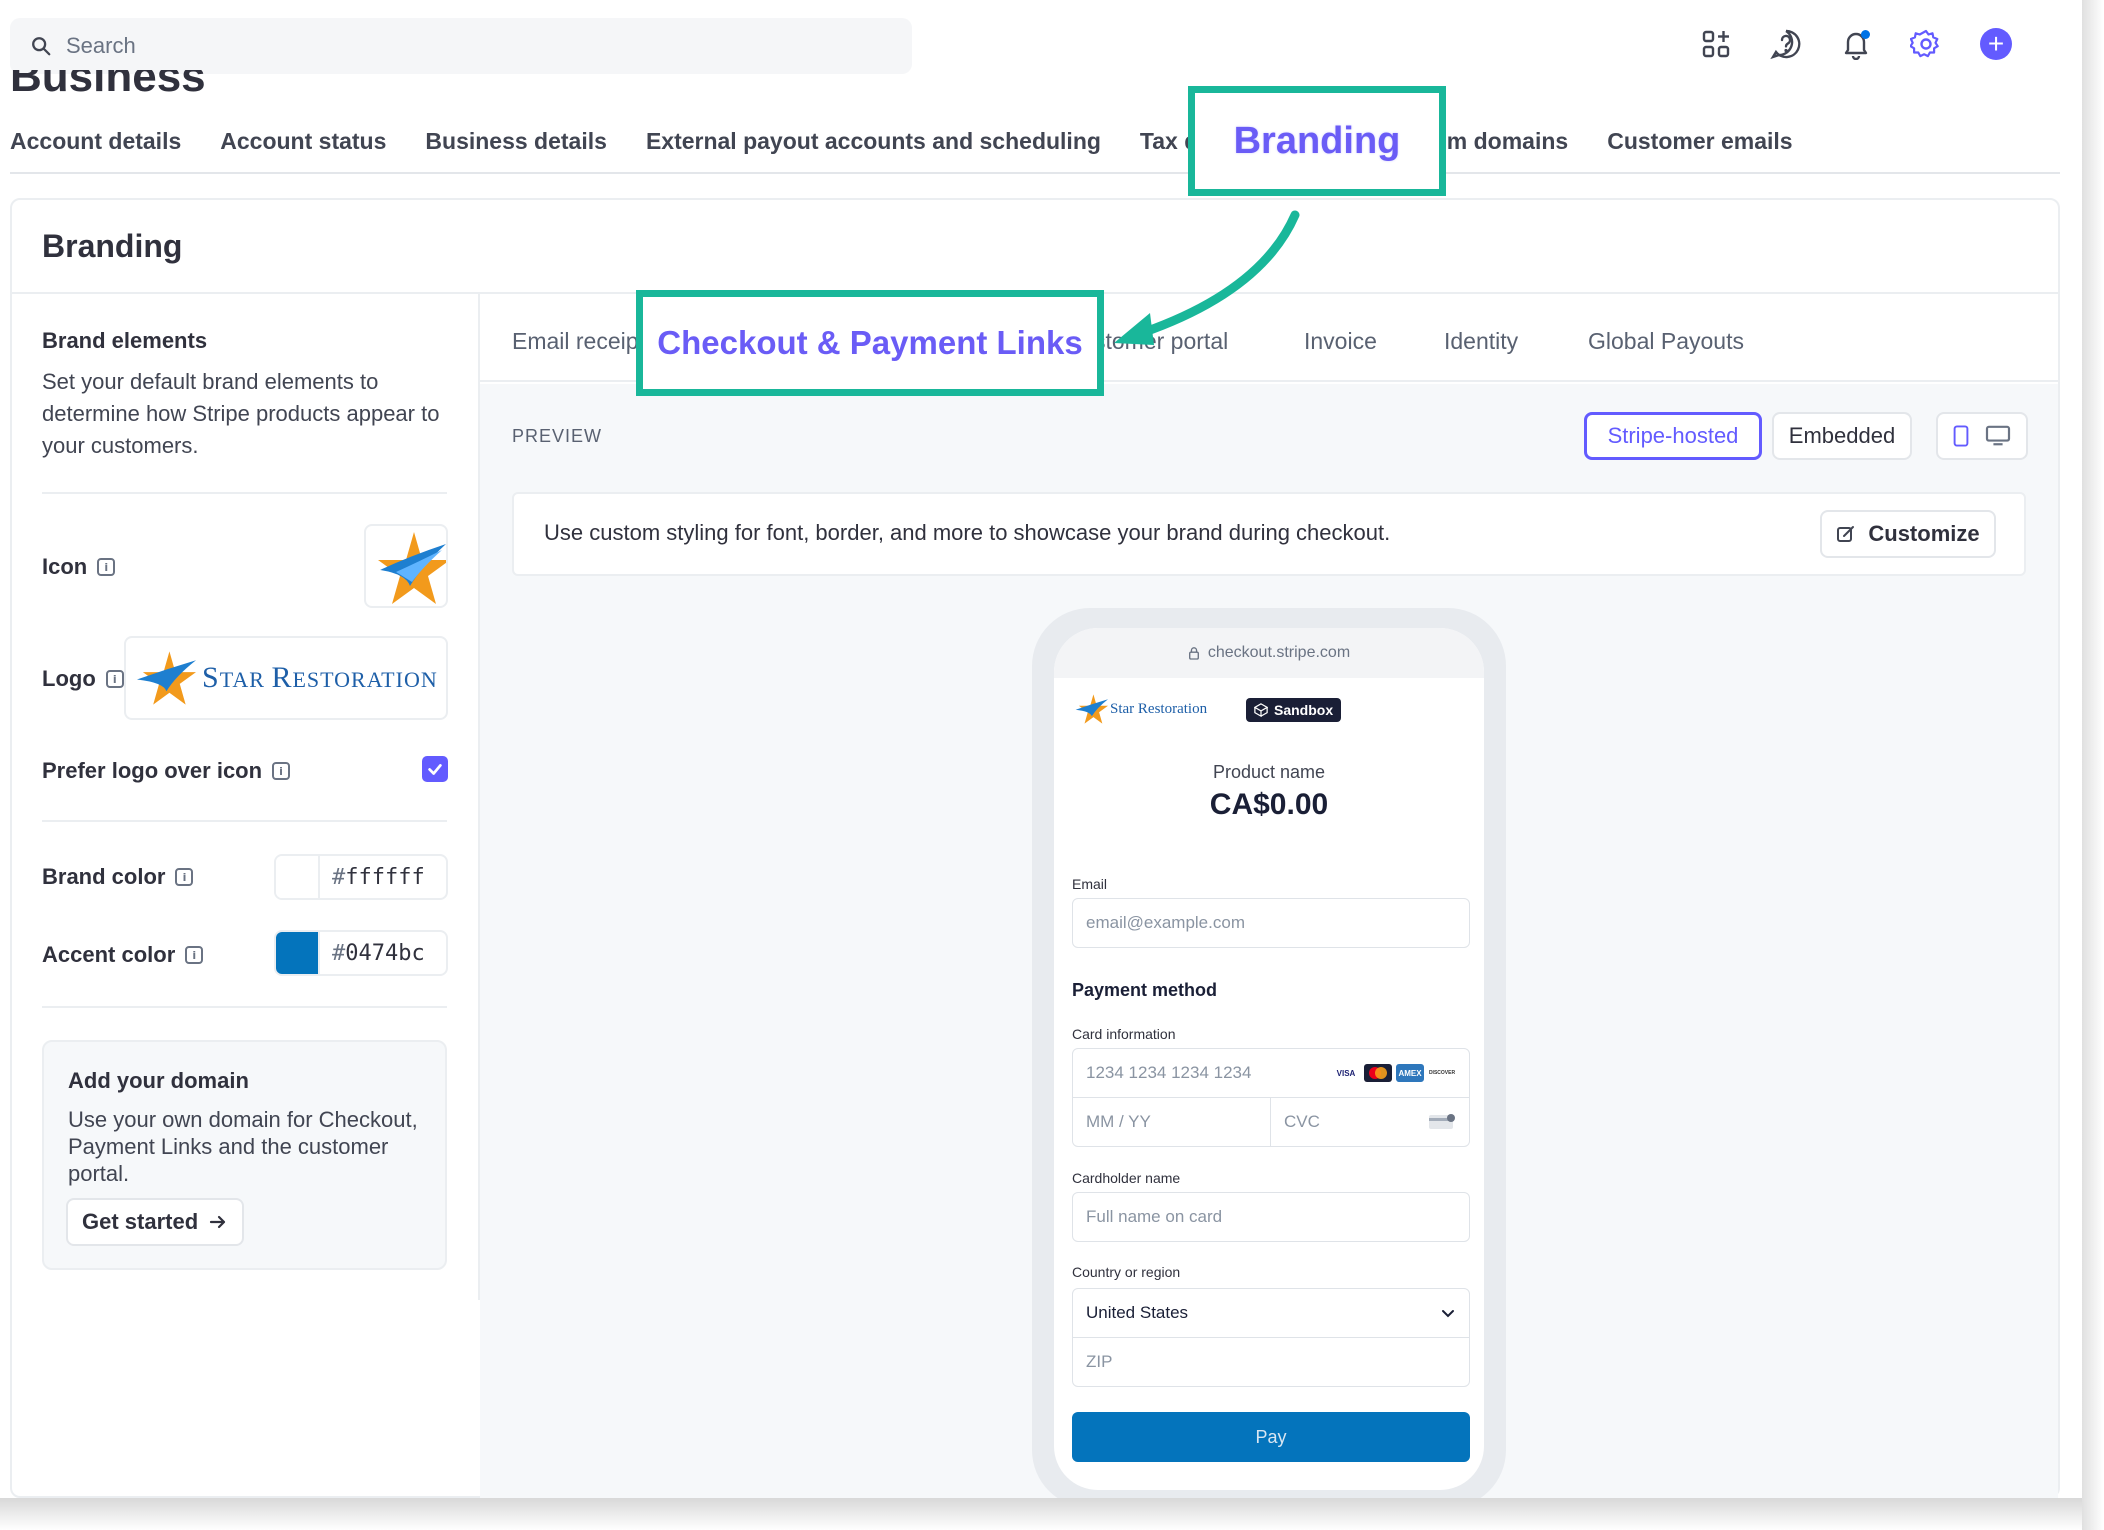  Describe the element at coordinates (1786, 44) in the screenshot. I see `help-icon` at that location.